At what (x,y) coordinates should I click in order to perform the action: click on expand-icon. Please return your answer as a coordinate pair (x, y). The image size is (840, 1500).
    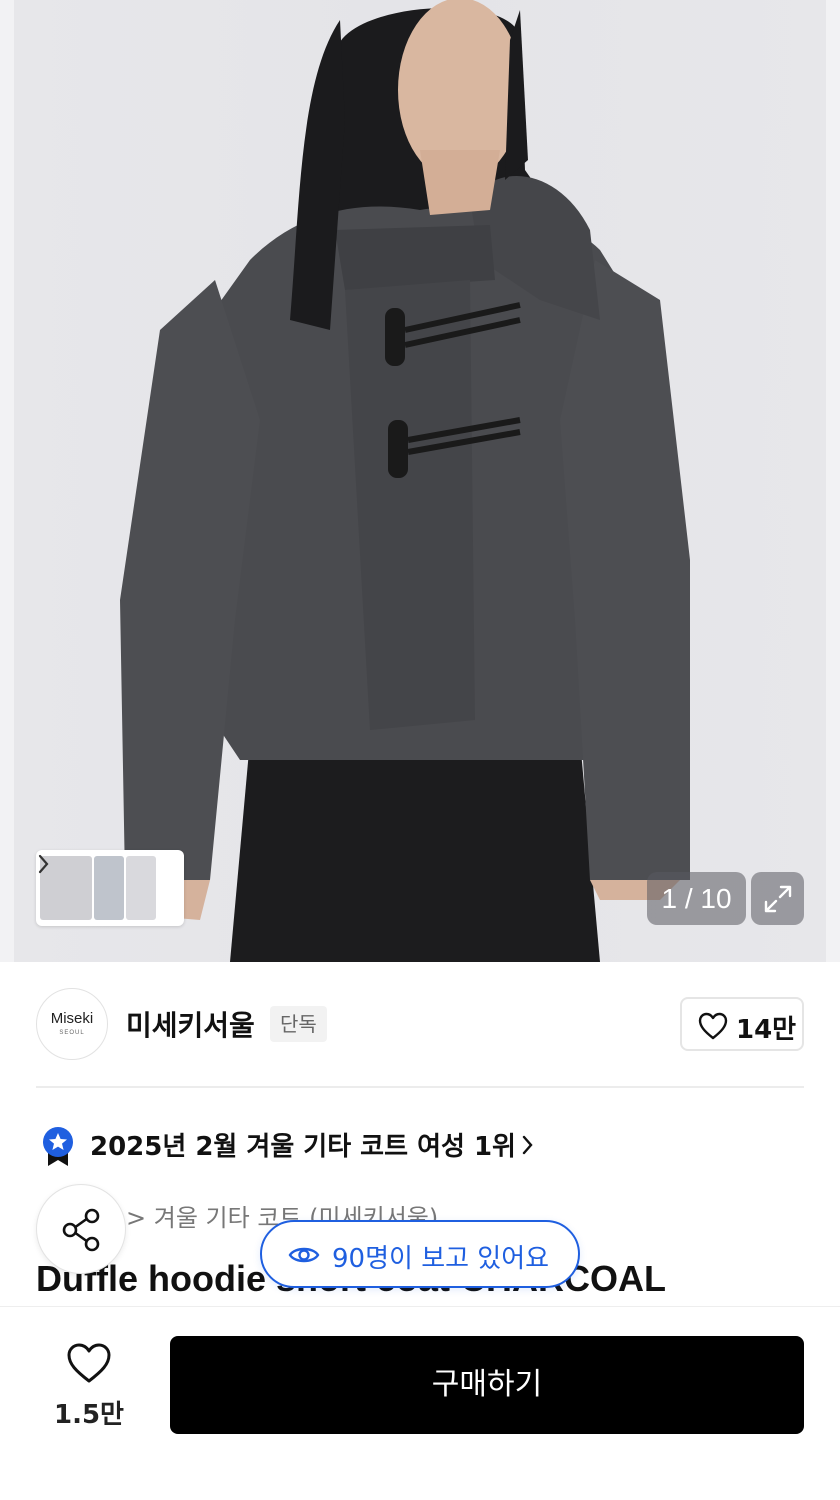
    Looking at the image, I should click on (778, 899).